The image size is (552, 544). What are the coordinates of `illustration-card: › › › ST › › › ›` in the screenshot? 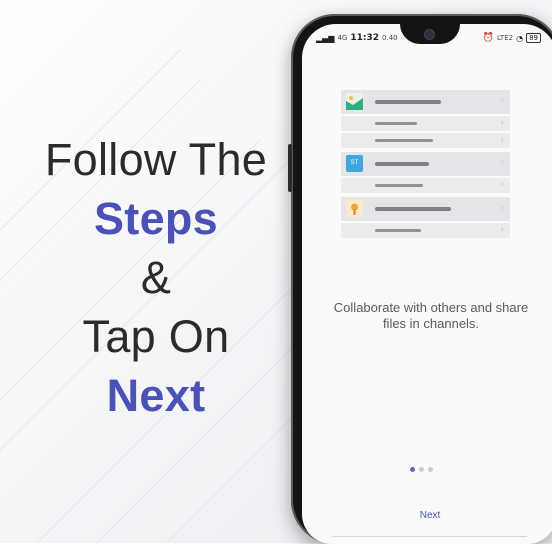 It's located at (425, 166).